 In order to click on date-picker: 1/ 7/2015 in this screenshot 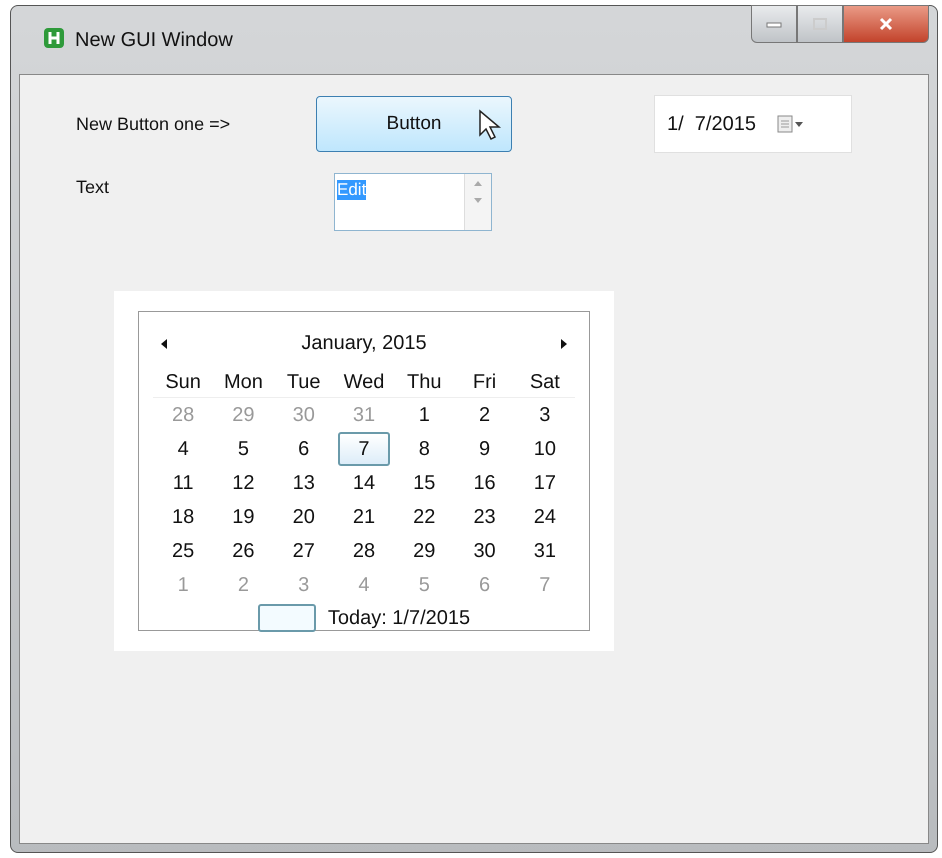, I will do `click(753, 124)`.